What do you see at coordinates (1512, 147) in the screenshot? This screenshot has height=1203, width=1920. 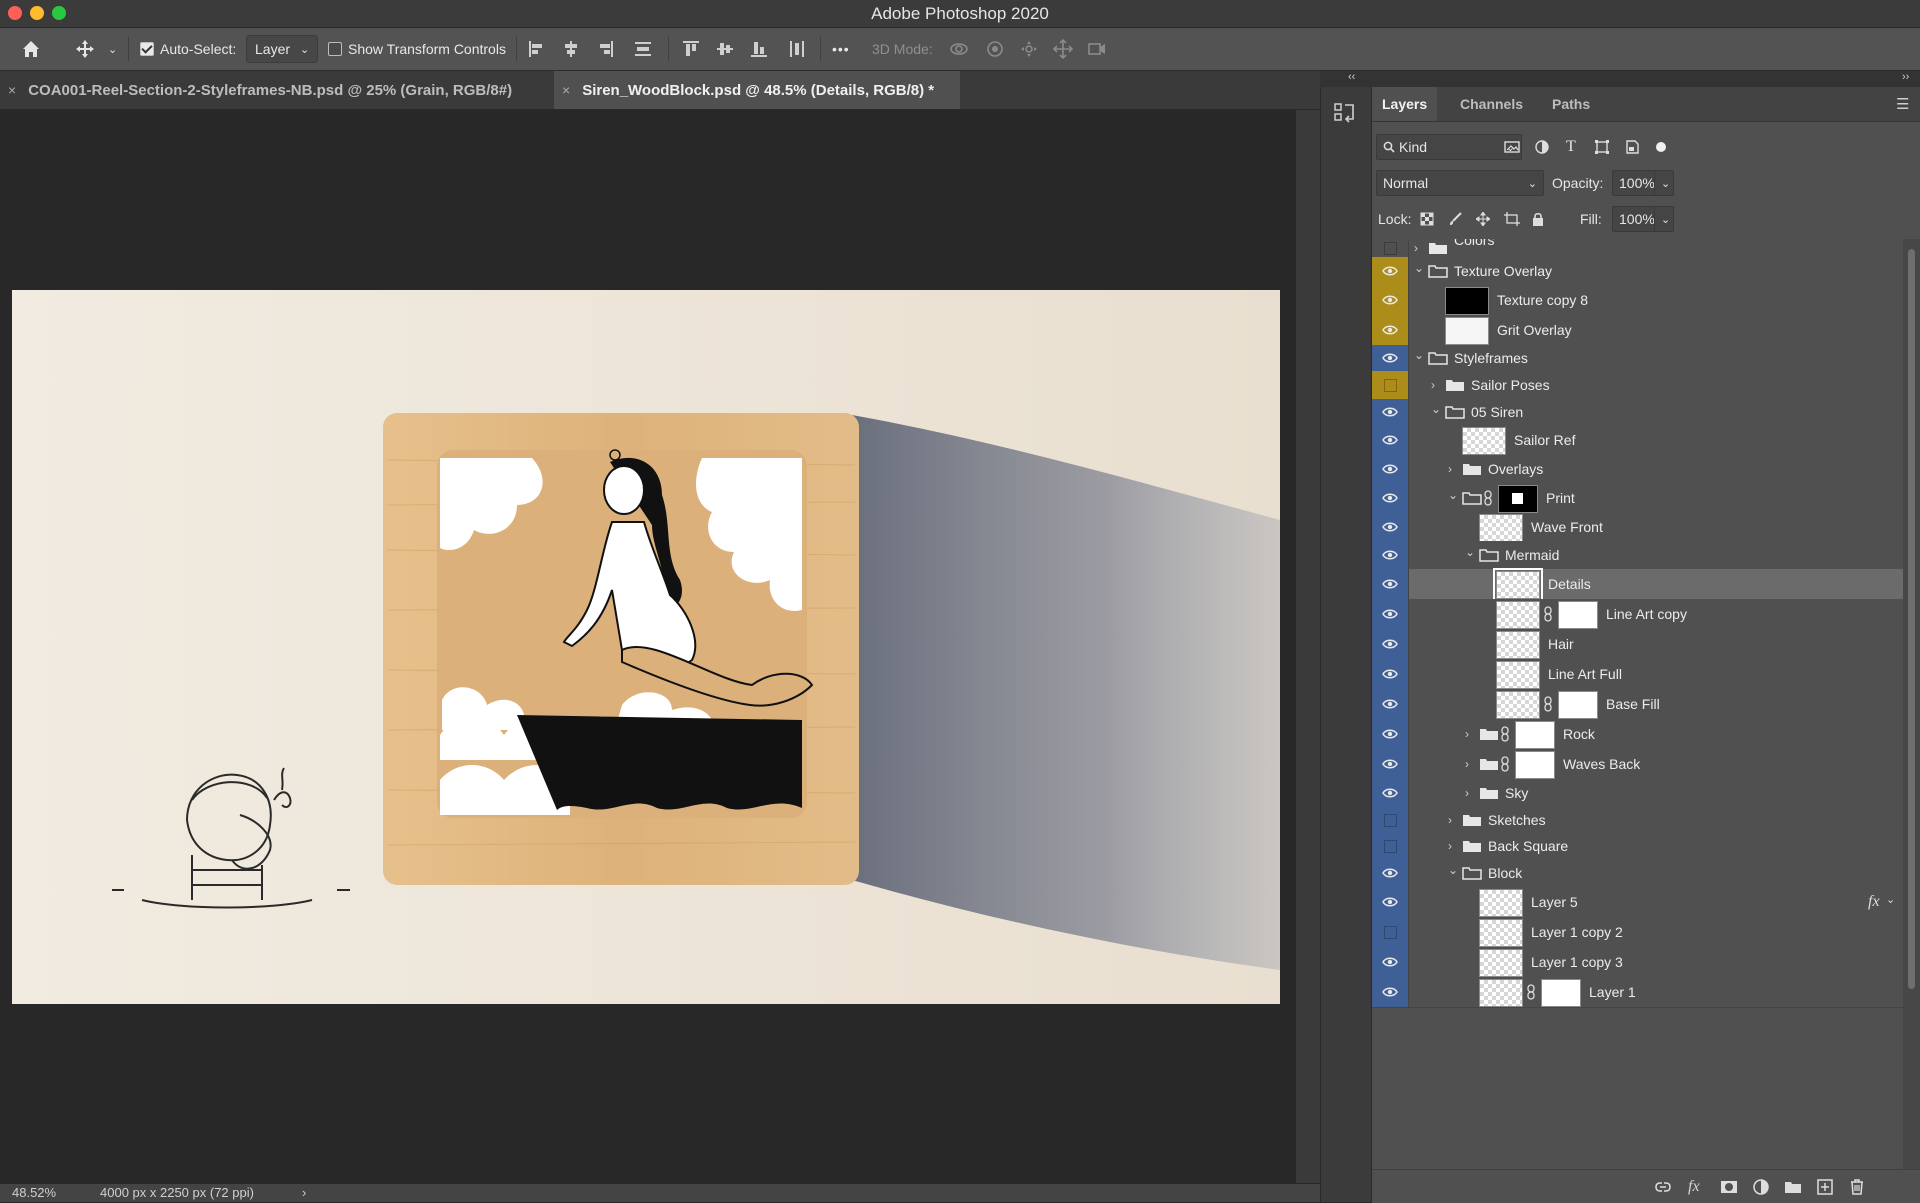 I see `filter-pixel-icon` at bounding box center [1512, 147].